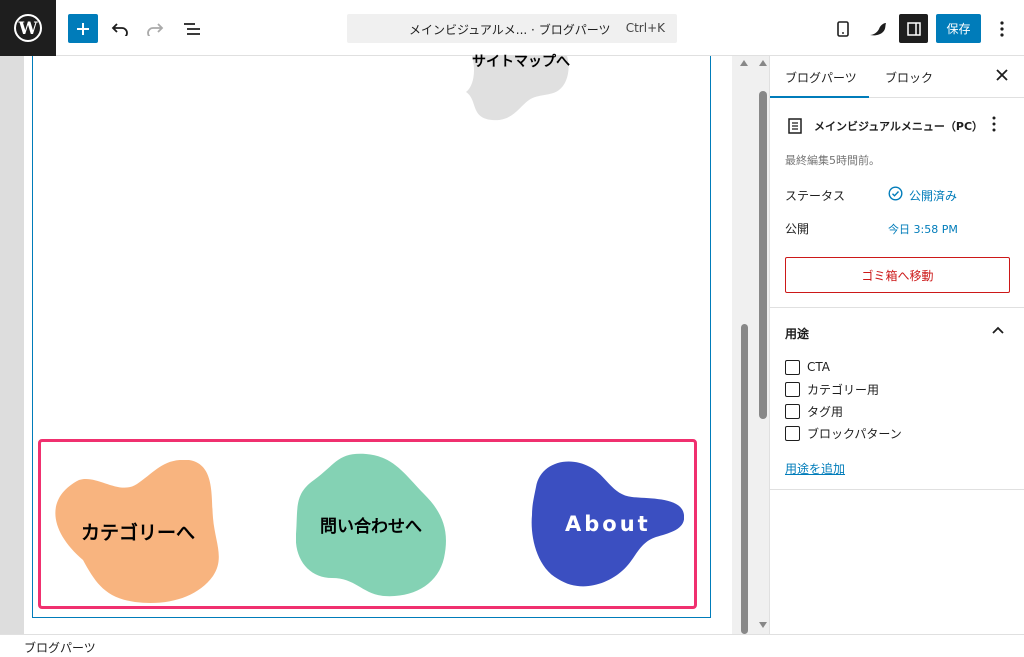 The width and height of the screenshot is (1024, 657). I want to click on add-usage-link: 用途を追加, so click(815, 468).